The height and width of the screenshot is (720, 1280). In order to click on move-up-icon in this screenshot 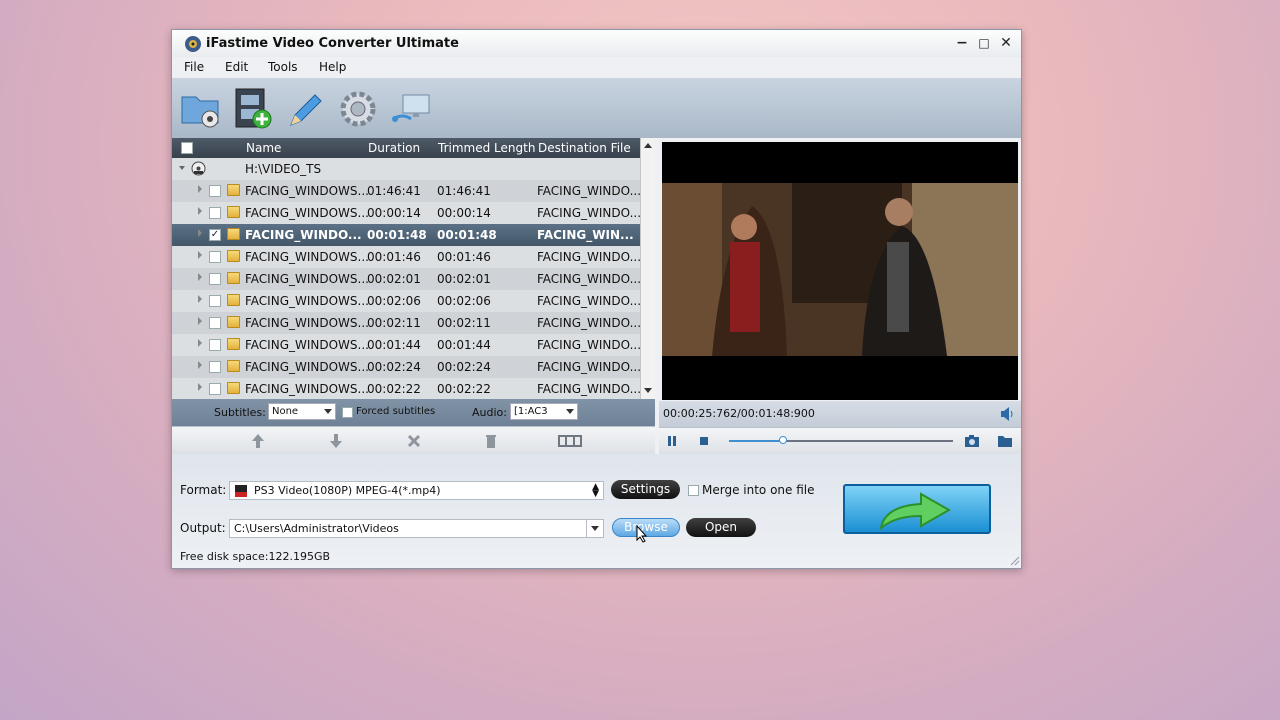, I will do `click(258, 441)`.